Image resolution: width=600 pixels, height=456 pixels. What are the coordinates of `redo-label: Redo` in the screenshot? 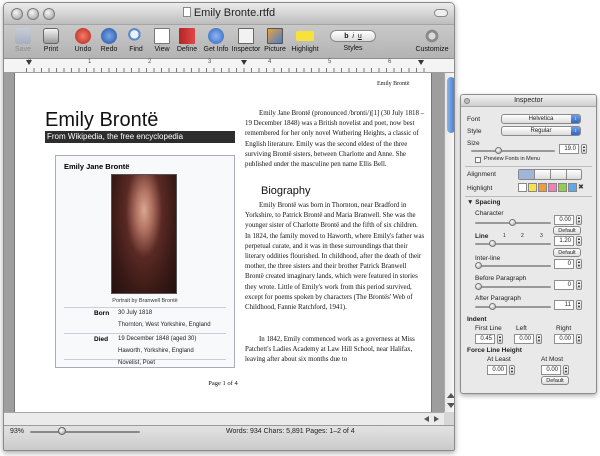 It's located at (109, 49).